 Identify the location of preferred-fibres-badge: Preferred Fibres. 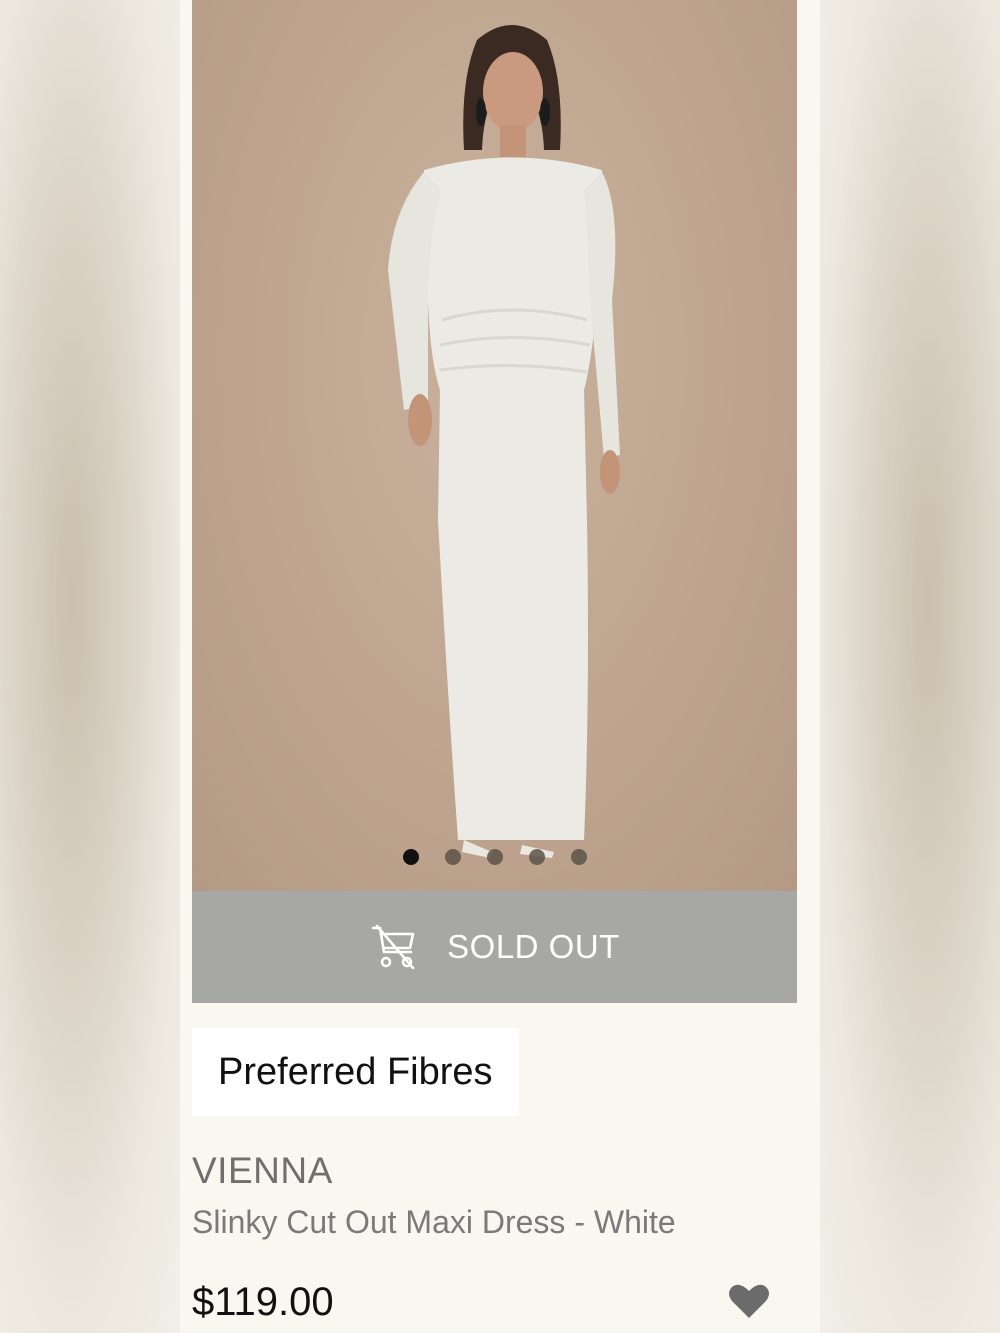
(355, 1072).